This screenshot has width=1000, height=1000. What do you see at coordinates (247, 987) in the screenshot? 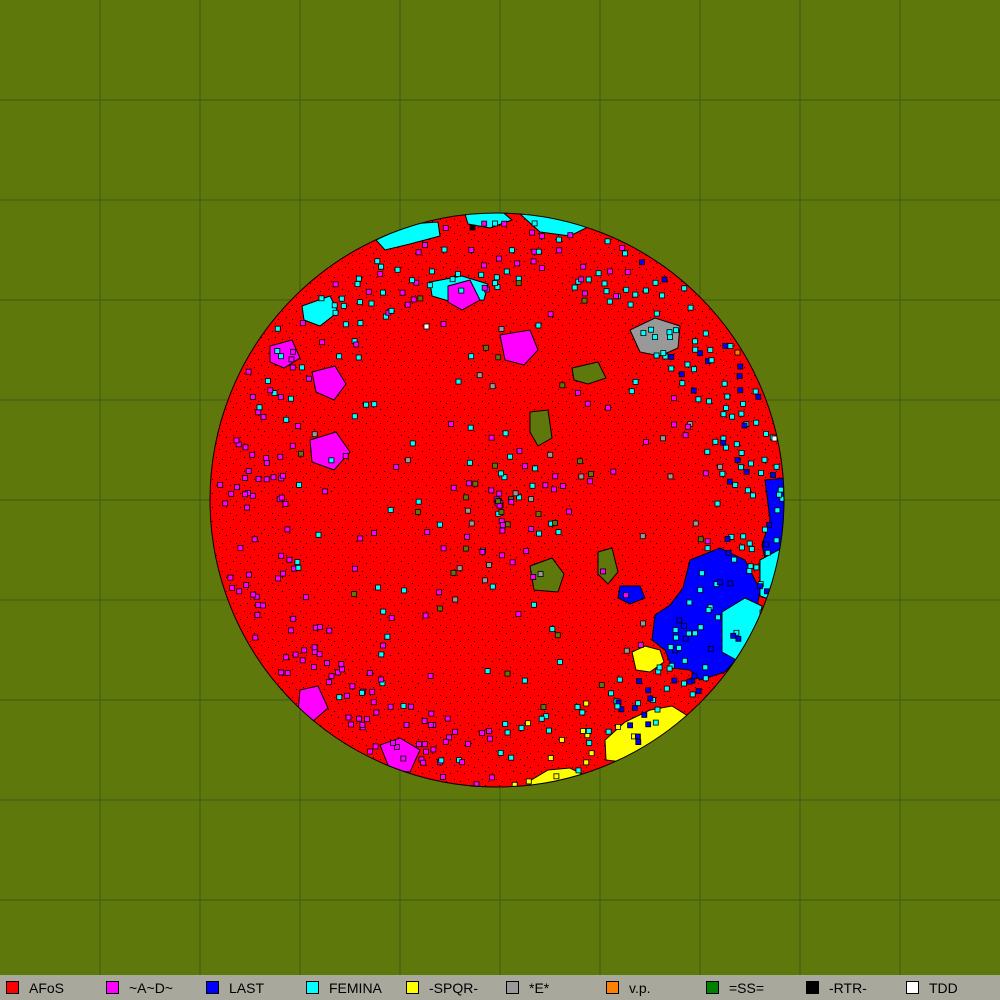
I see `legend-label: LAST` at bounding box center [247, 987].